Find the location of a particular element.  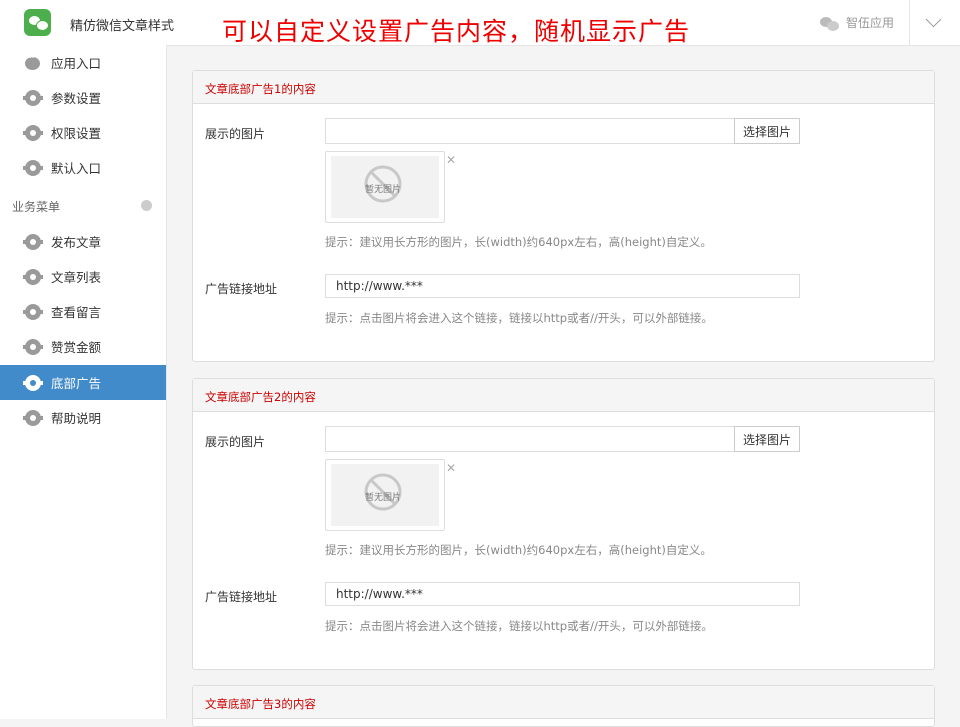

sidebar-item-article-list: 文章列表 is located at coordinates (83, 276).